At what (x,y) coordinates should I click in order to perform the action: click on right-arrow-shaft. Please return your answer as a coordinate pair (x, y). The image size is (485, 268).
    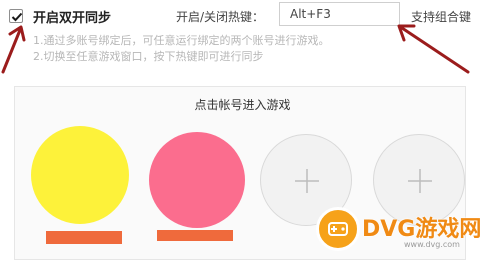
    Looking at the image, I should click on (435, 50).